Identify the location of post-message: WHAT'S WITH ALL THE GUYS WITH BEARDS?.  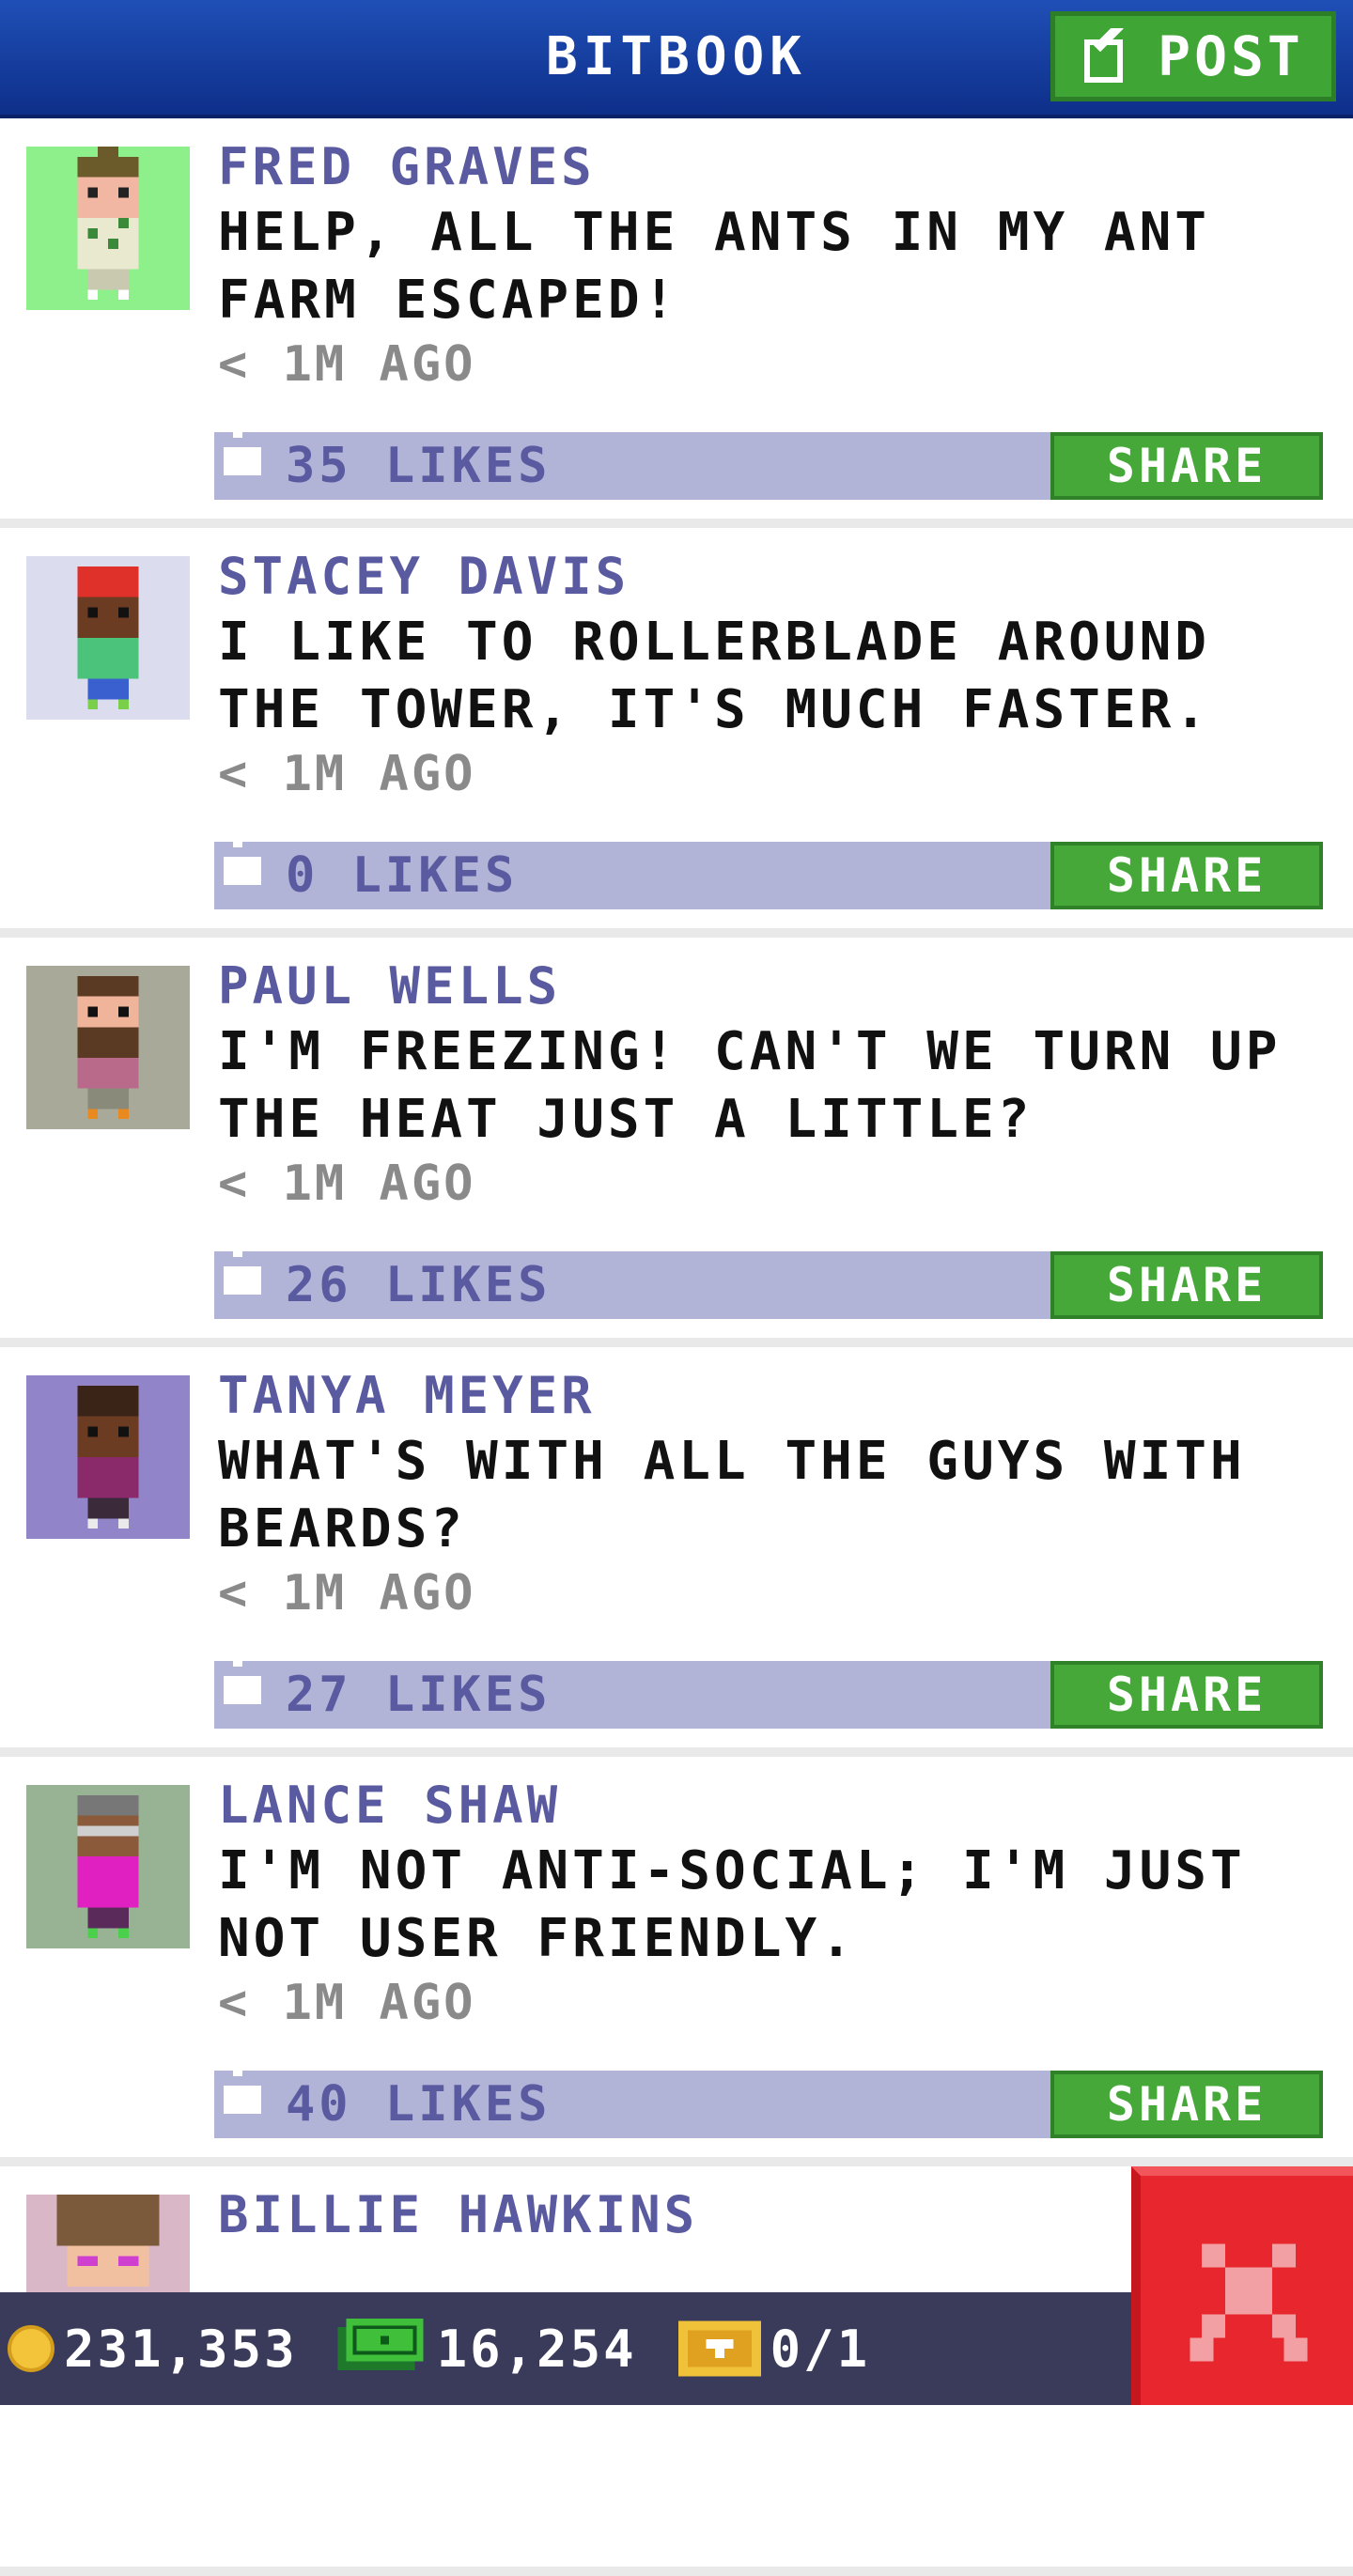
(732, 1496).